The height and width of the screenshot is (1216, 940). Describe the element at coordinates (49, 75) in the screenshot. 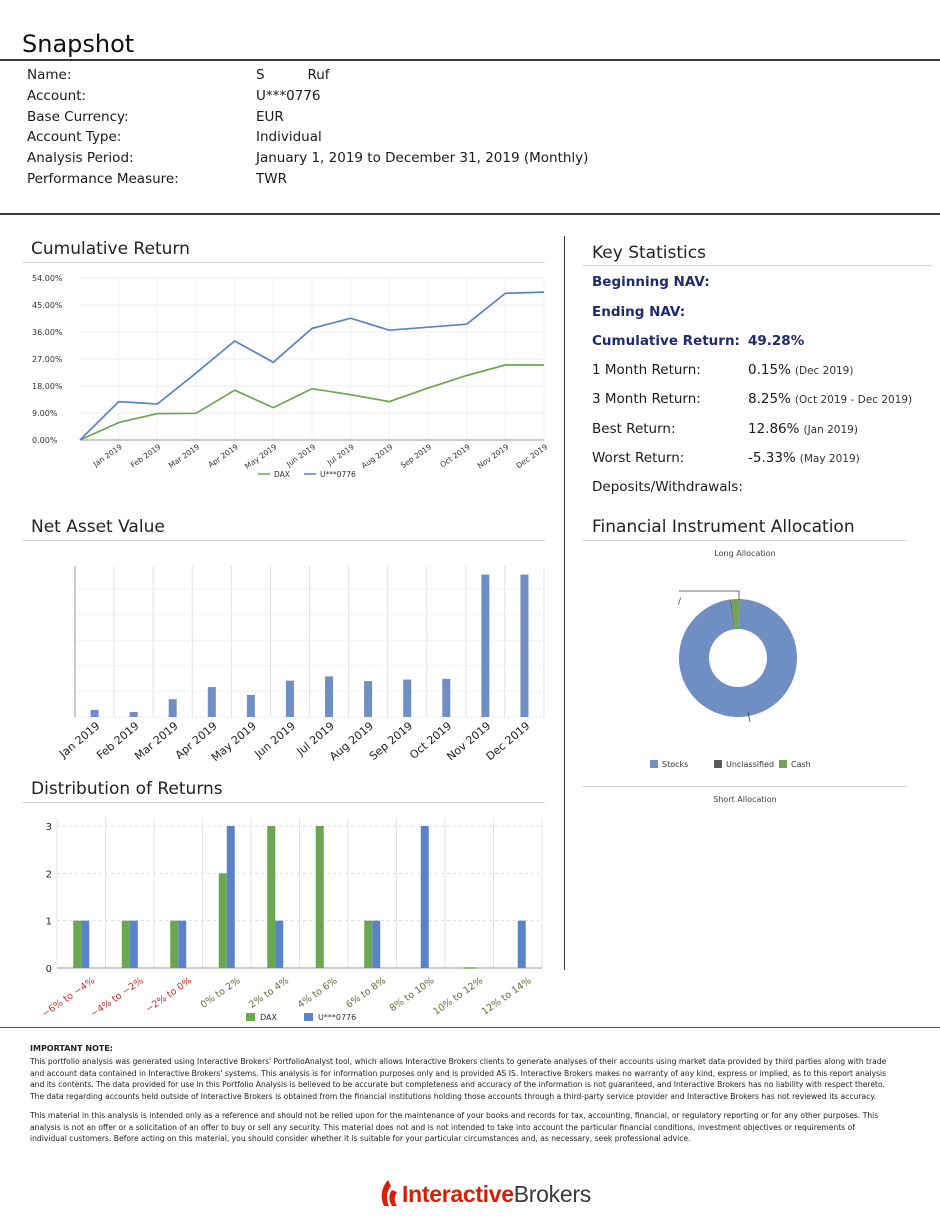

I see `name-label: Name:` at that location.